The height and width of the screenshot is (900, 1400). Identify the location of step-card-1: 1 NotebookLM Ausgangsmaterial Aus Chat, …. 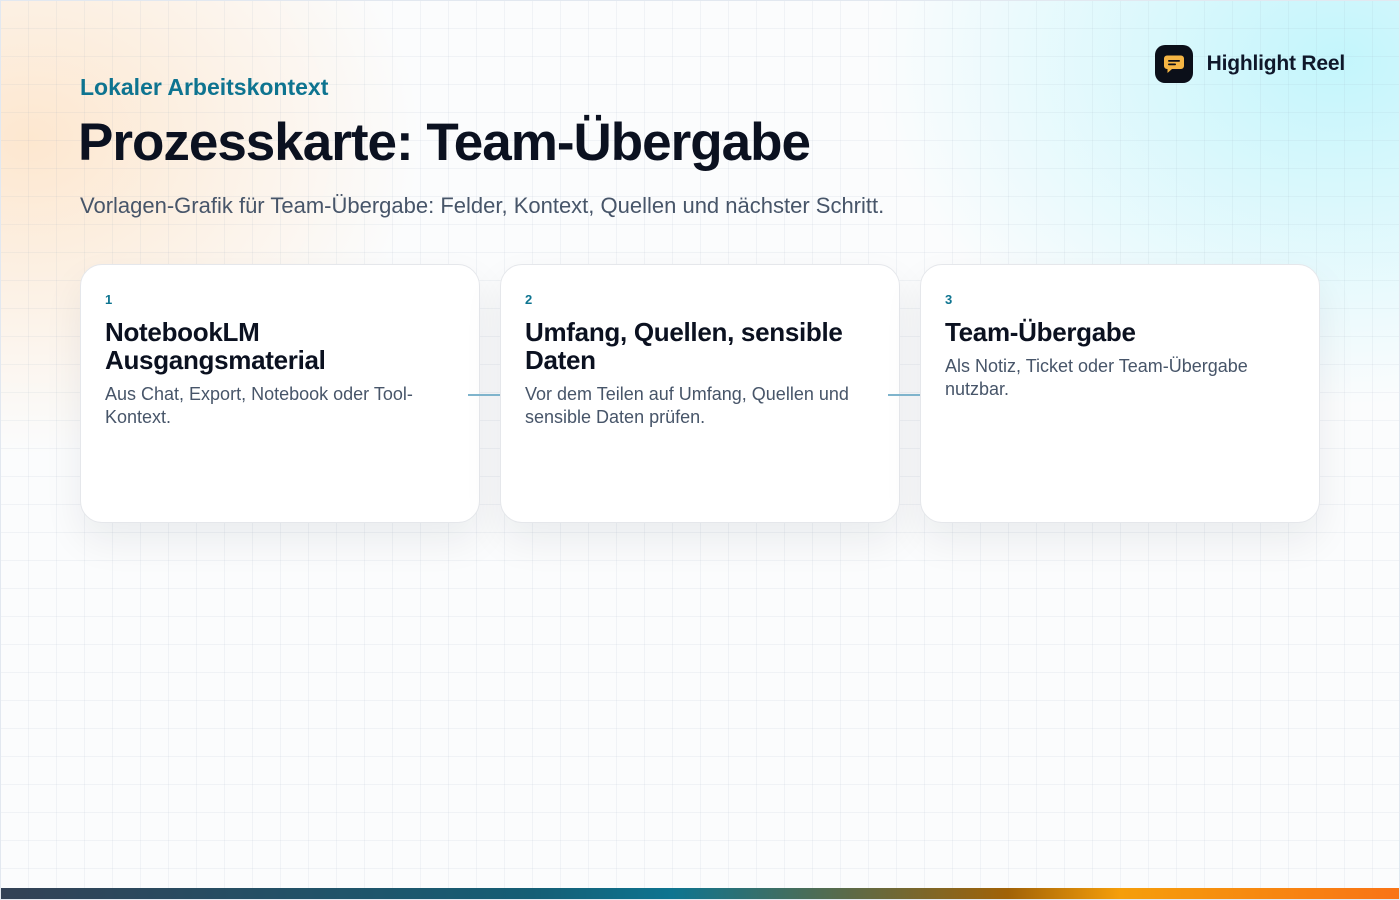
(280, 393).